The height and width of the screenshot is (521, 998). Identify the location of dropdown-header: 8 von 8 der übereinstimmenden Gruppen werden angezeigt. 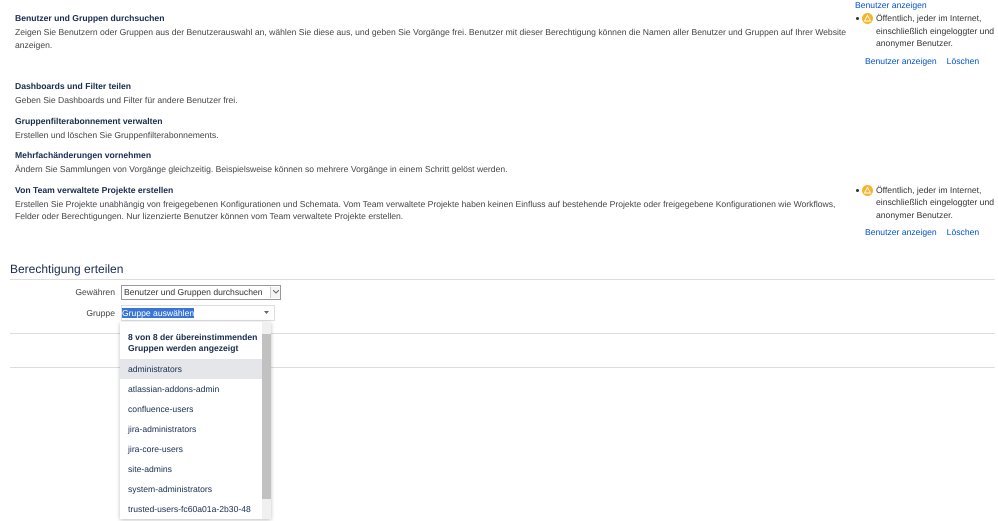
(192, 343).